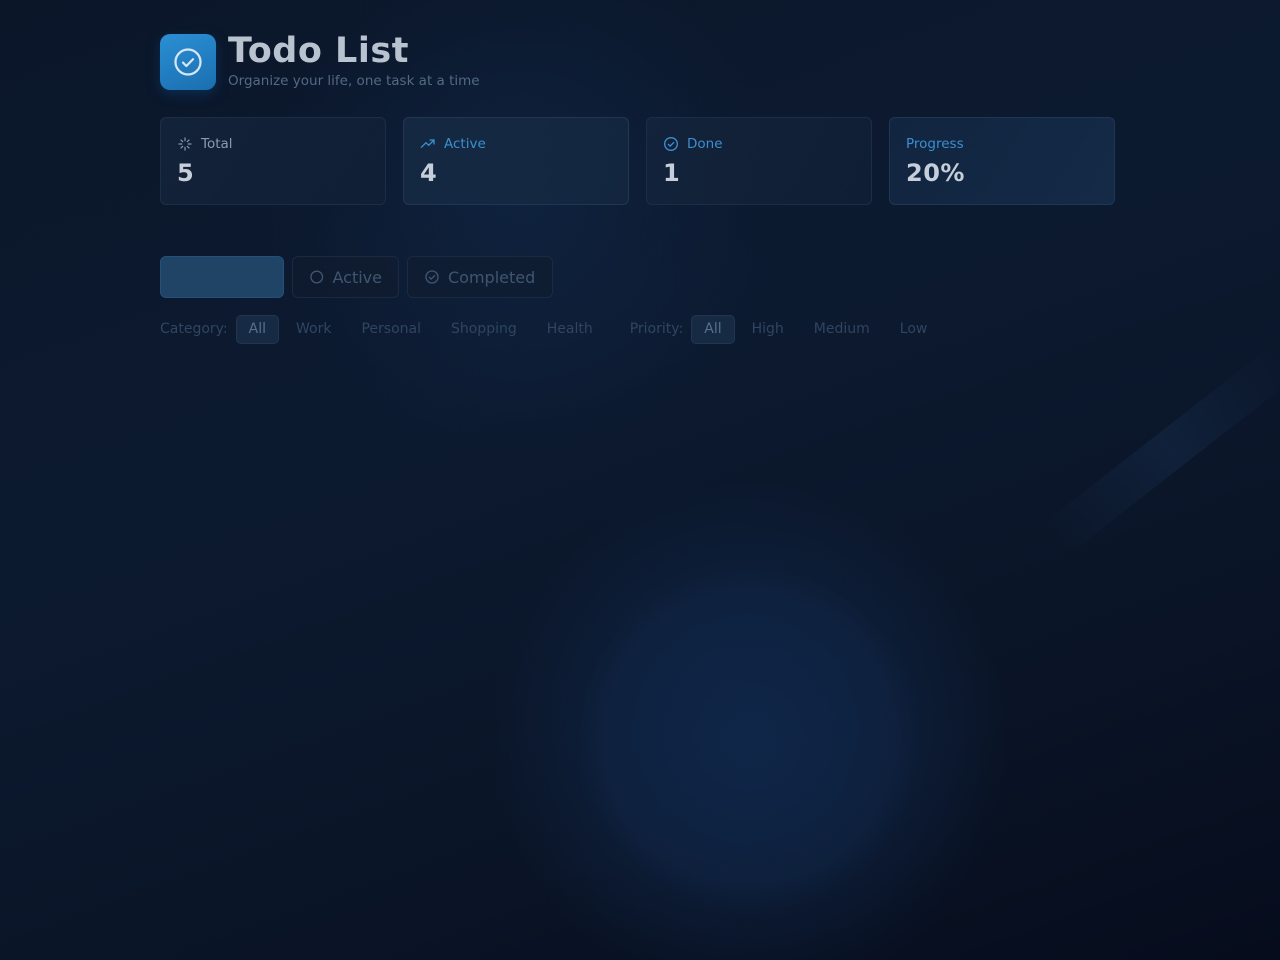  I want to click on priority-chip-high: High, so click(768, 329).